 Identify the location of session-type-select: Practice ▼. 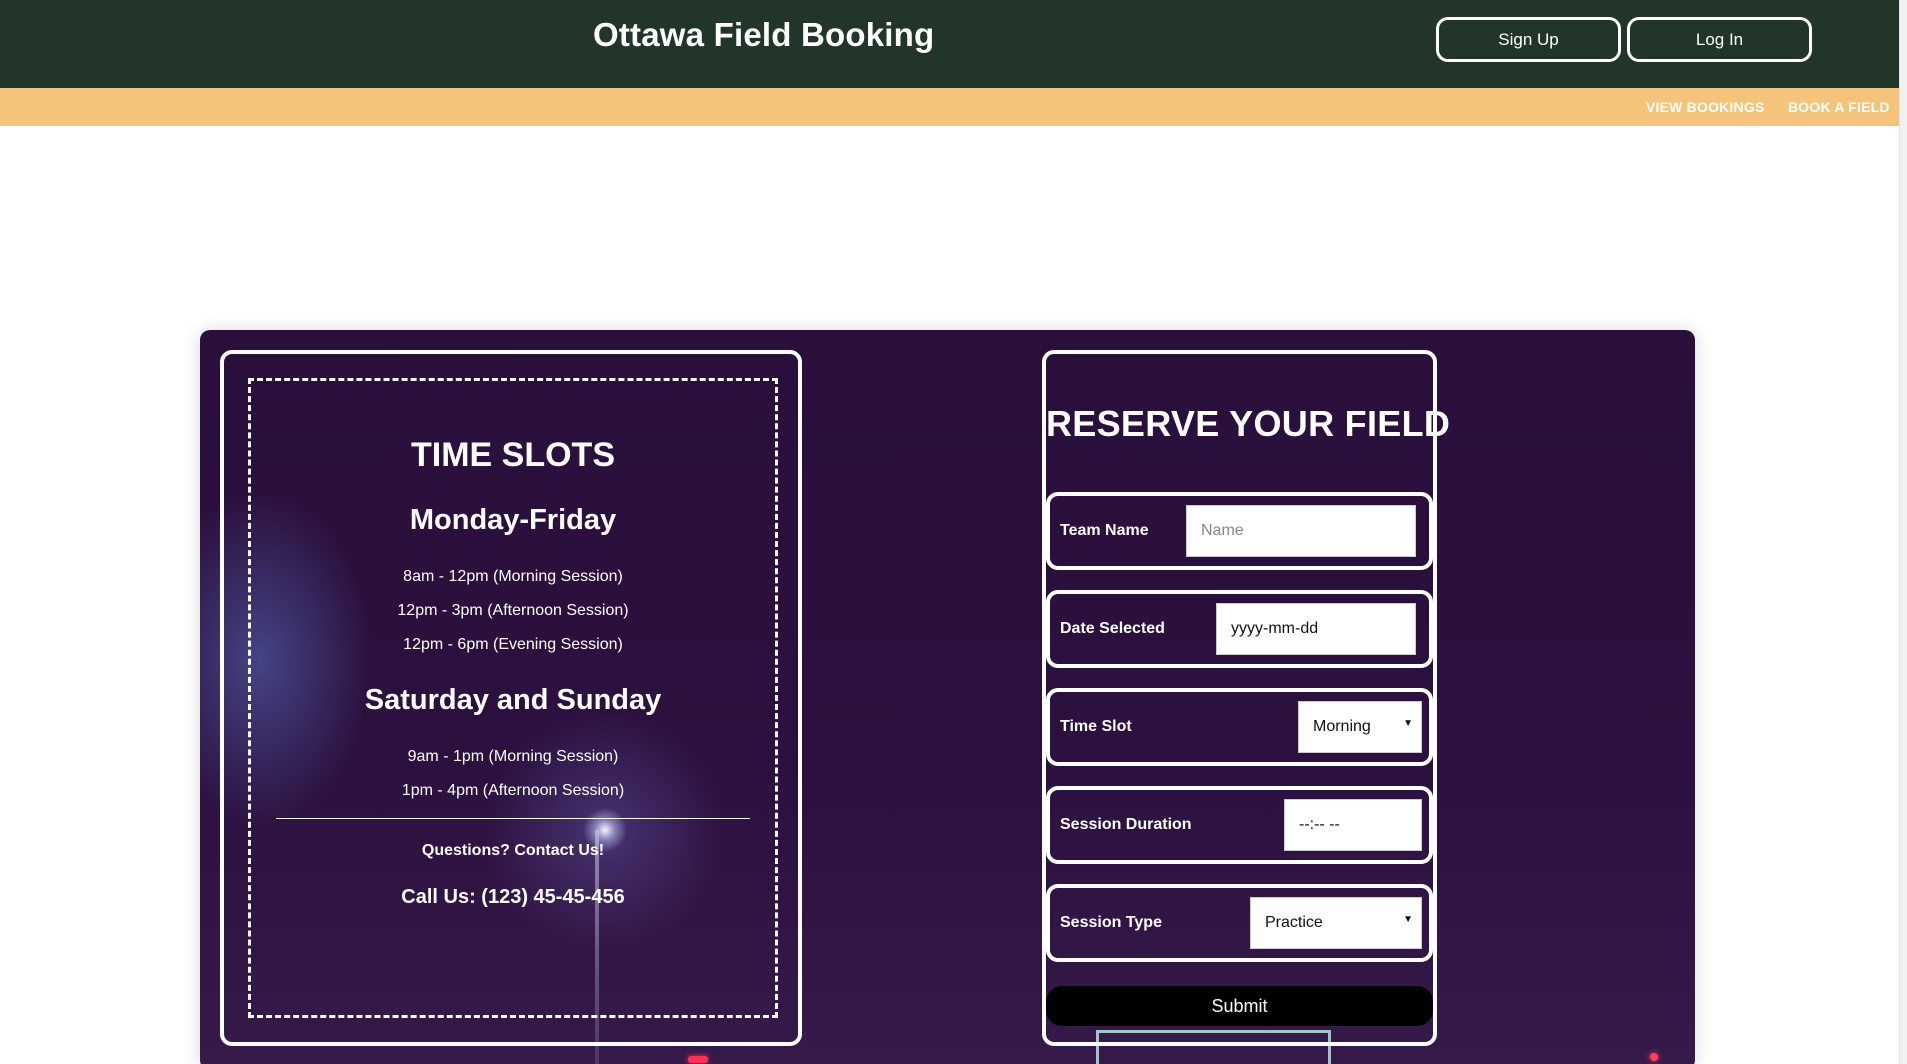
(1336, 923).